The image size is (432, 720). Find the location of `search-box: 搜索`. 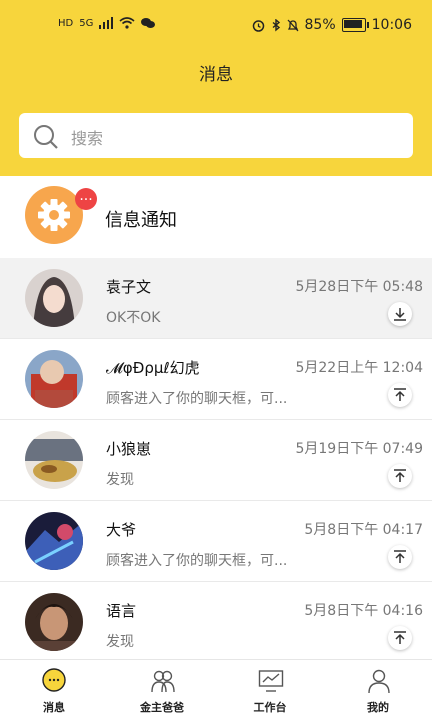

search-box: 搜索 is located at coordinates (216, 135).